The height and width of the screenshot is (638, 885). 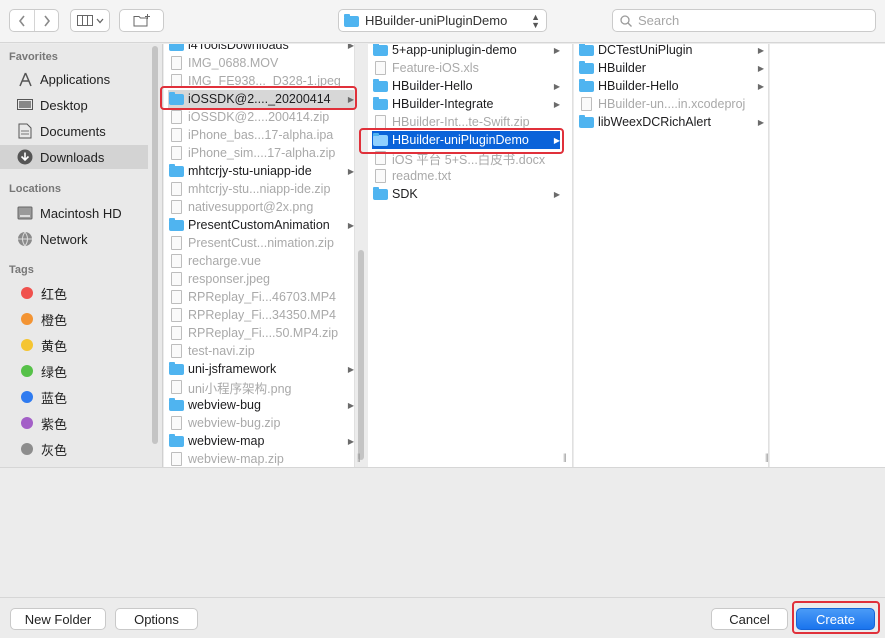 I want to click on file-row: RPReplay_Fi....50.MP4.zip, so click(x=261, y=333).